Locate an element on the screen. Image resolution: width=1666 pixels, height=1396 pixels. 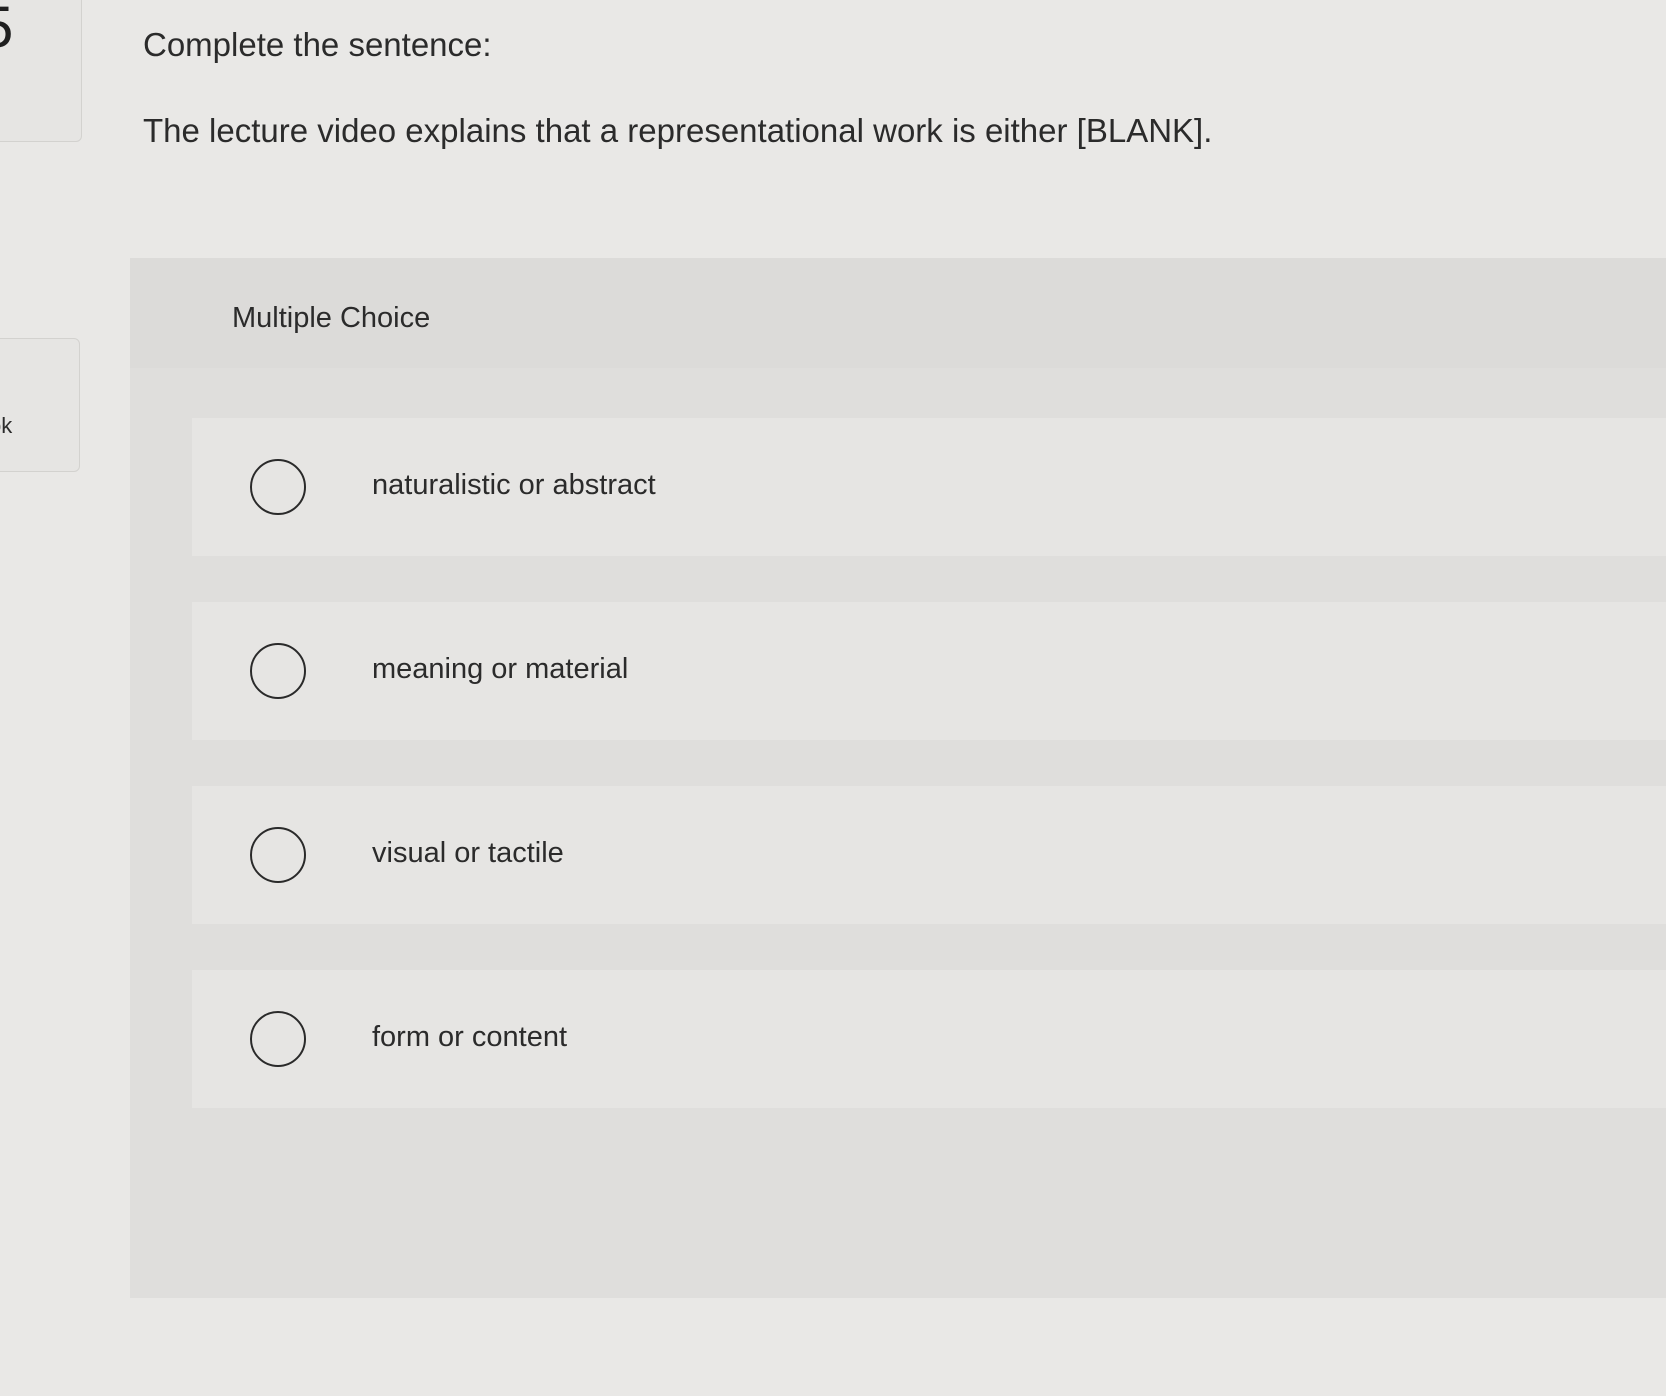
ebook-label: ok is located at coordinates (6, 425).